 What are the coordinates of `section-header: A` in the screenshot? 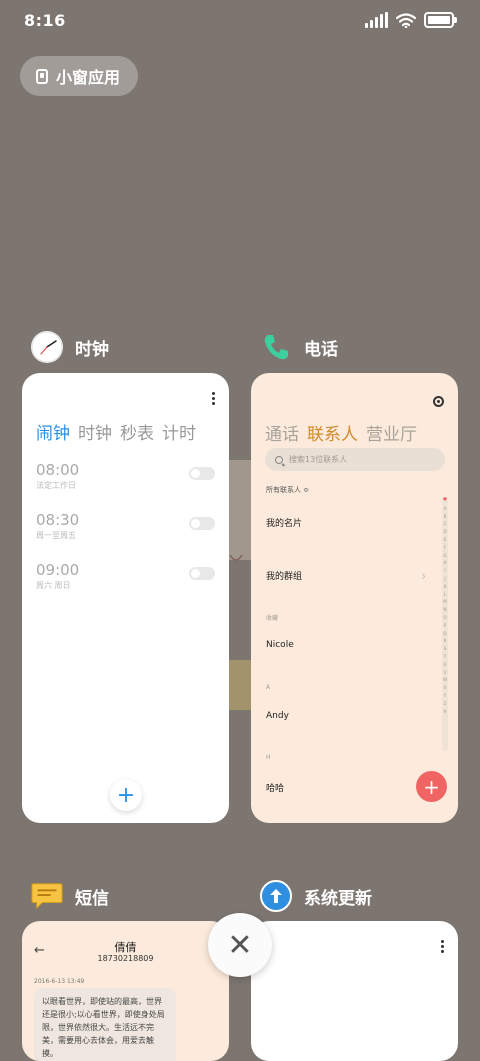 It's located at (268, 687).